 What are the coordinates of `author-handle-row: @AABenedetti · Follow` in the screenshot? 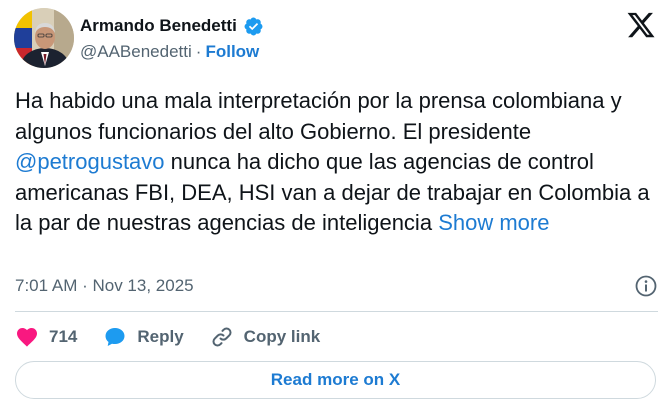 It's located at (169, 52).